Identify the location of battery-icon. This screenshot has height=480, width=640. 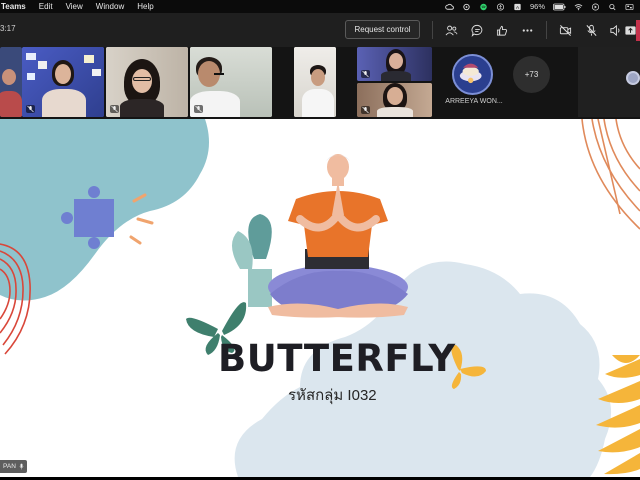
(559, 7).